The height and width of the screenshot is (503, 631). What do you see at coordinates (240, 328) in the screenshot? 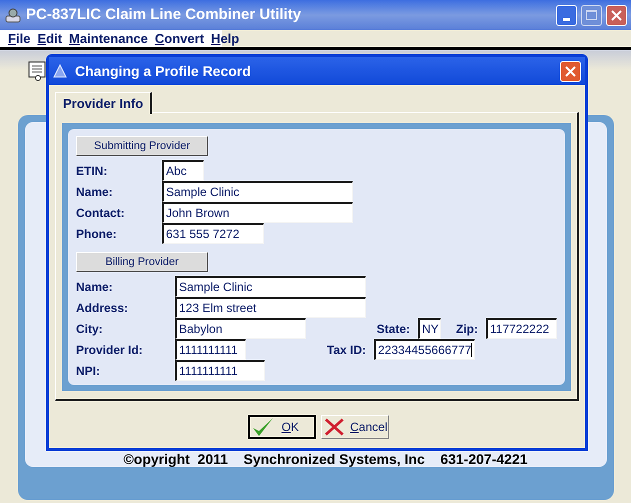
I see `input-field: Babylon` at bounding box center [240, 328].